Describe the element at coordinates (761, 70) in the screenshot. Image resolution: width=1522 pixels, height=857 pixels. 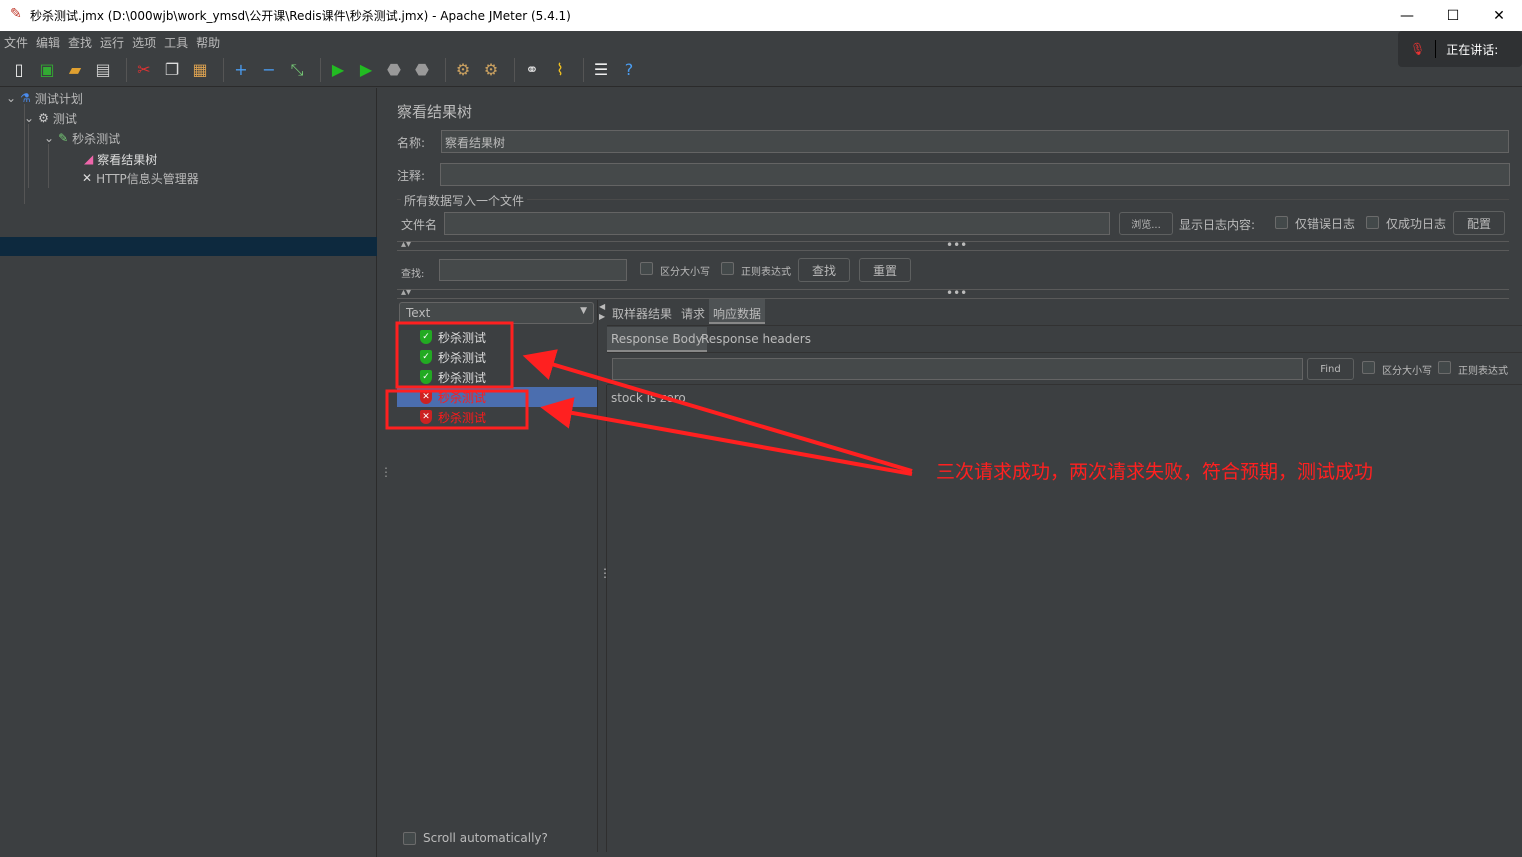
I see `toolbar: ▯ ▣ ▰ ▤ ✂ ❐ ▦ + − ⤡ ▶ ▶ ⬣ ⬣ ⚙ ⚙ ⚭ ⌇ ☰ ?` at that location.